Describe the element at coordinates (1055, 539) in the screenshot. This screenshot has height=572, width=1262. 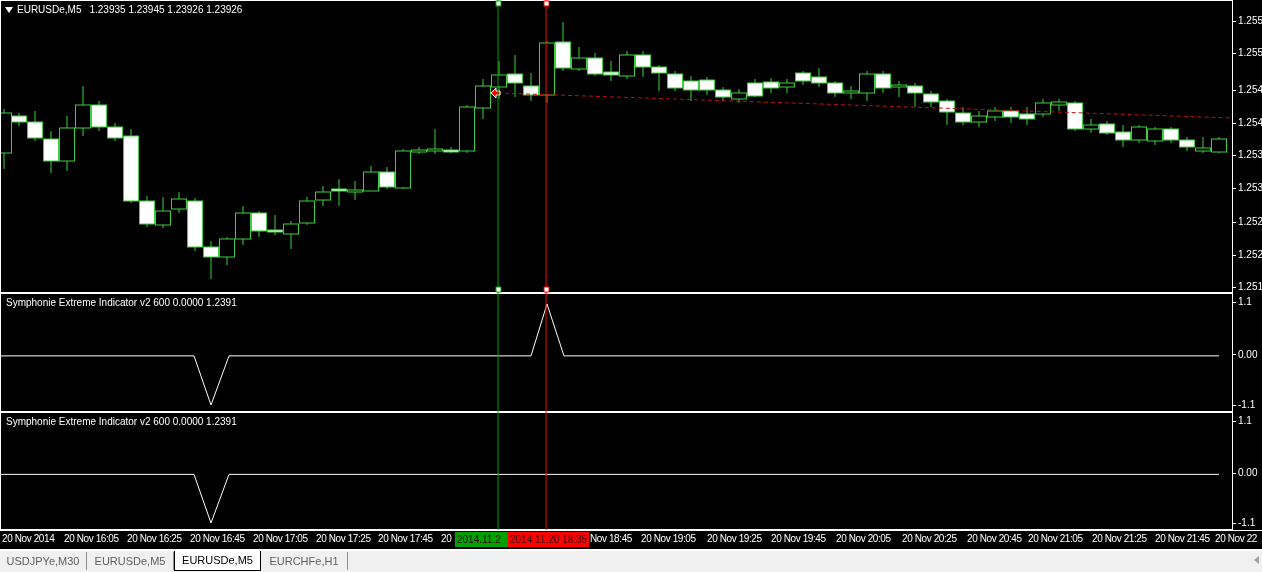
I see `time-label: 20 Nov 21:05` at that location.